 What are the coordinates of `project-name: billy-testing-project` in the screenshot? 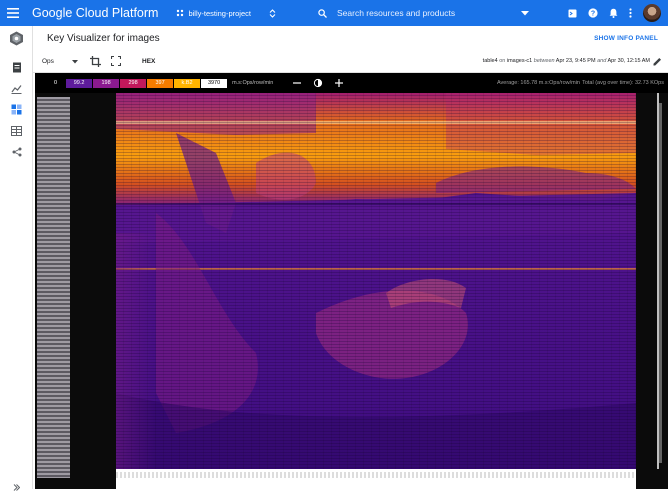 It's located at (219, 13).